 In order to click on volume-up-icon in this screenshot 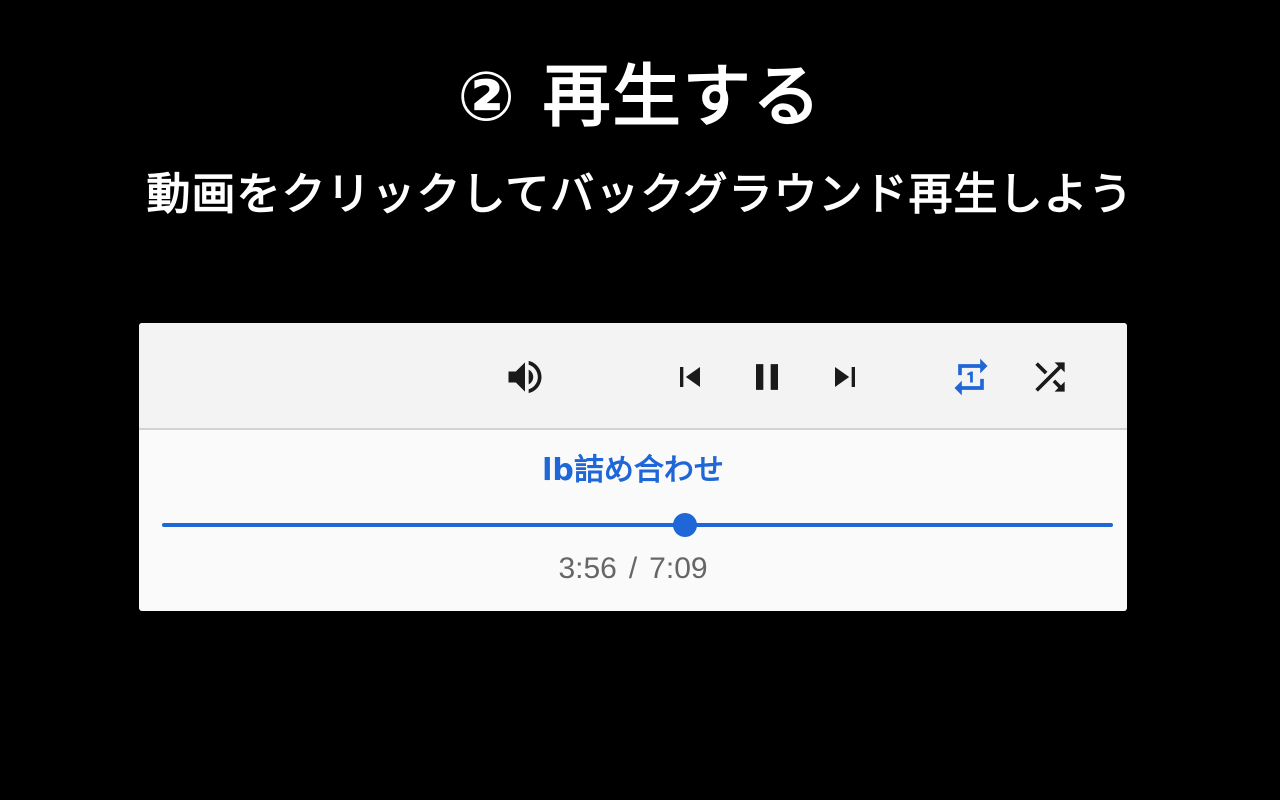, I will do `click(525, 377)`.